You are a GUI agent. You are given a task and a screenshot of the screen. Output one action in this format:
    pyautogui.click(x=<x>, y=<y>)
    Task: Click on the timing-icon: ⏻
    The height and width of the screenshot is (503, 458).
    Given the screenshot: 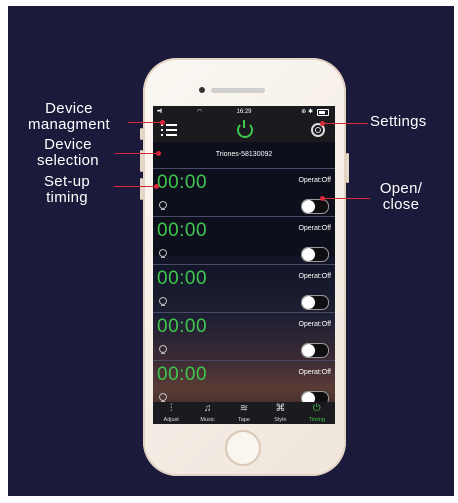 What is the action you would take?
    pyautogui.click(x=316, y=408)
    